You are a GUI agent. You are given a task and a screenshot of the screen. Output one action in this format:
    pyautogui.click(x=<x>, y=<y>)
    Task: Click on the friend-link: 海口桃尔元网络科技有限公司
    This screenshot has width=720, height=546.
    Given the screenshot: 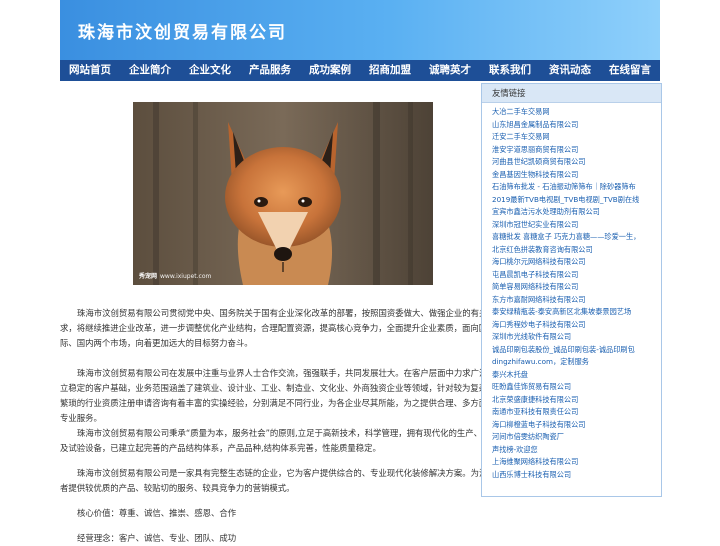 What is the action you would take?
    pyautogui.click(x=576, y=262)
    